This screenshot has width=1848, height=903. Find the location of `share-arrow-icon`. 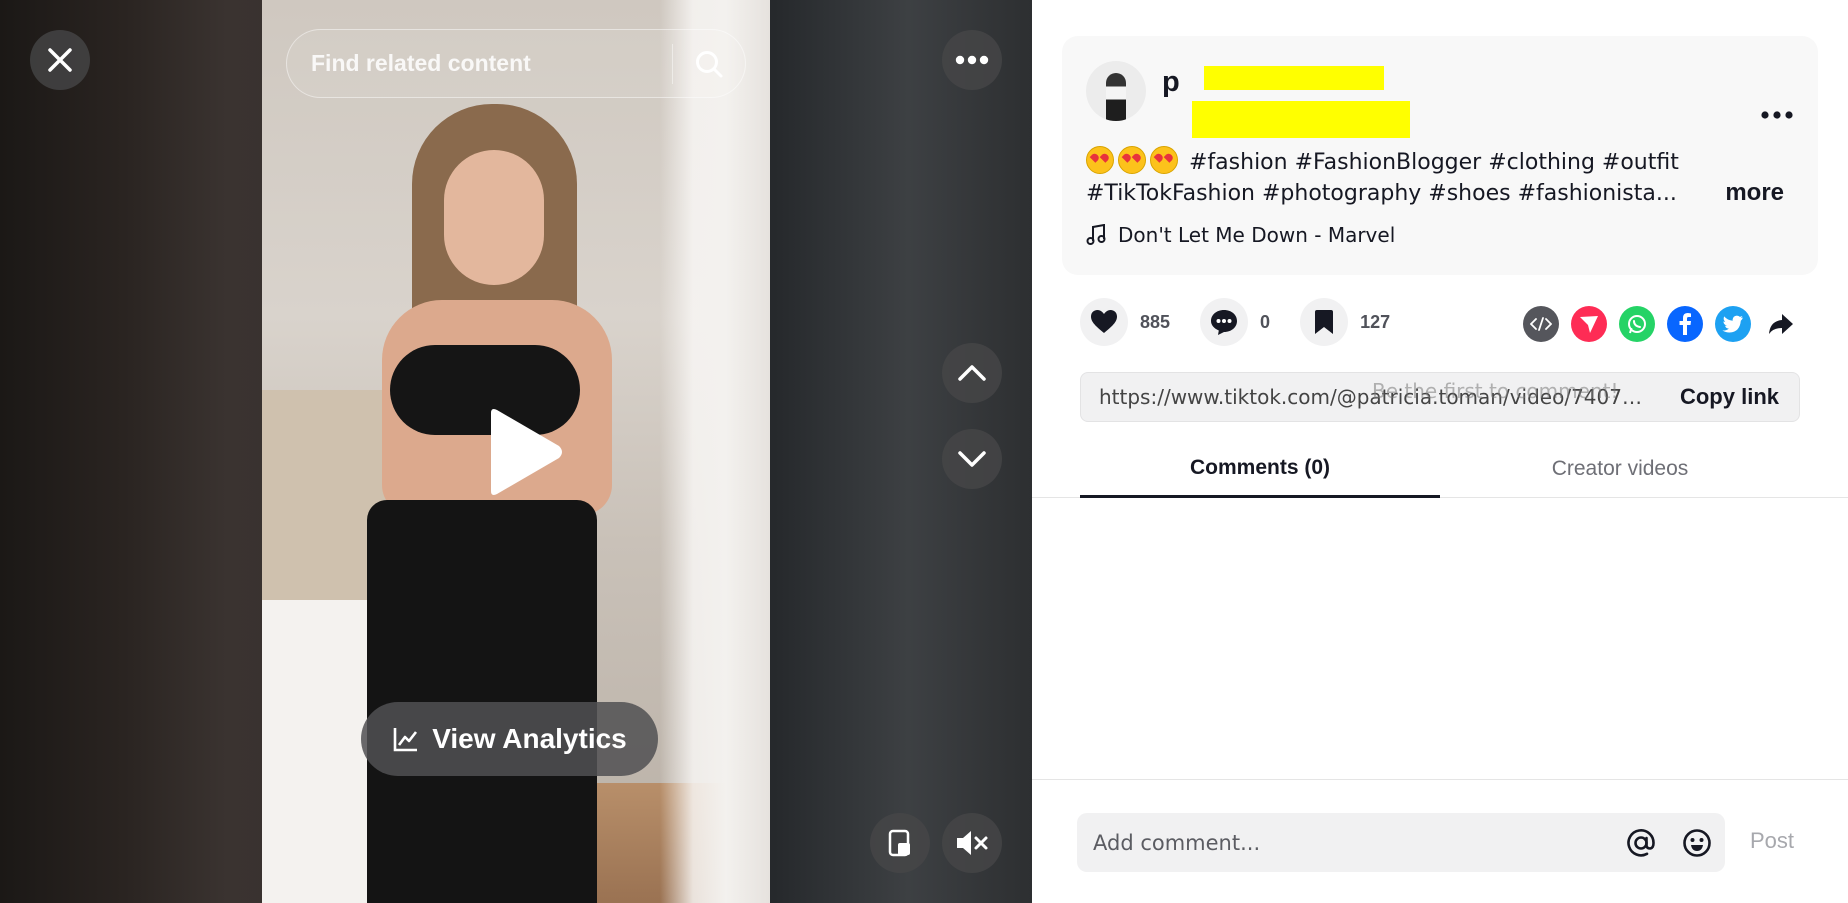

share-arrow-icon is located at coordinates (1781, 324).